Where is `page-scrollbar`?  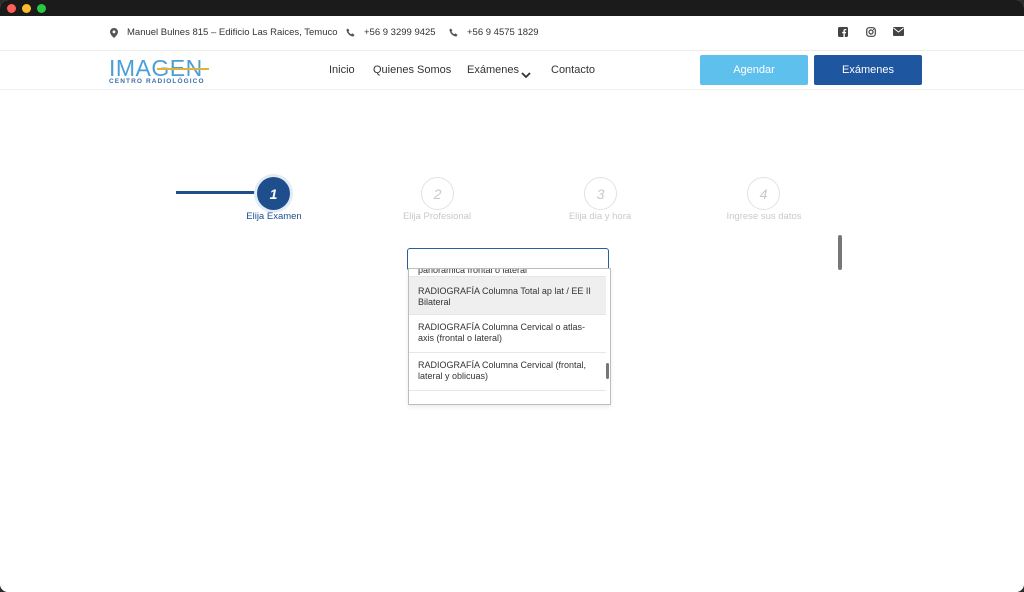
page-scrollbar is located at coordinates (840, 252).